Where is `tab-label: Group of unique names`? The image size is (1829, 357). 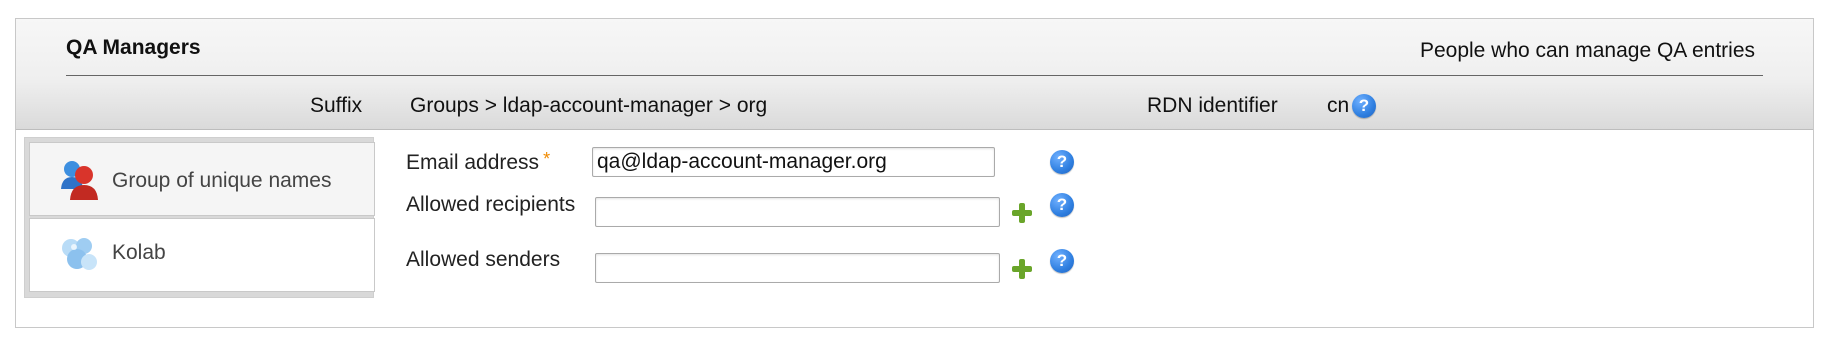 tab-label: Group of unique names is located at coordinates (222, 180).